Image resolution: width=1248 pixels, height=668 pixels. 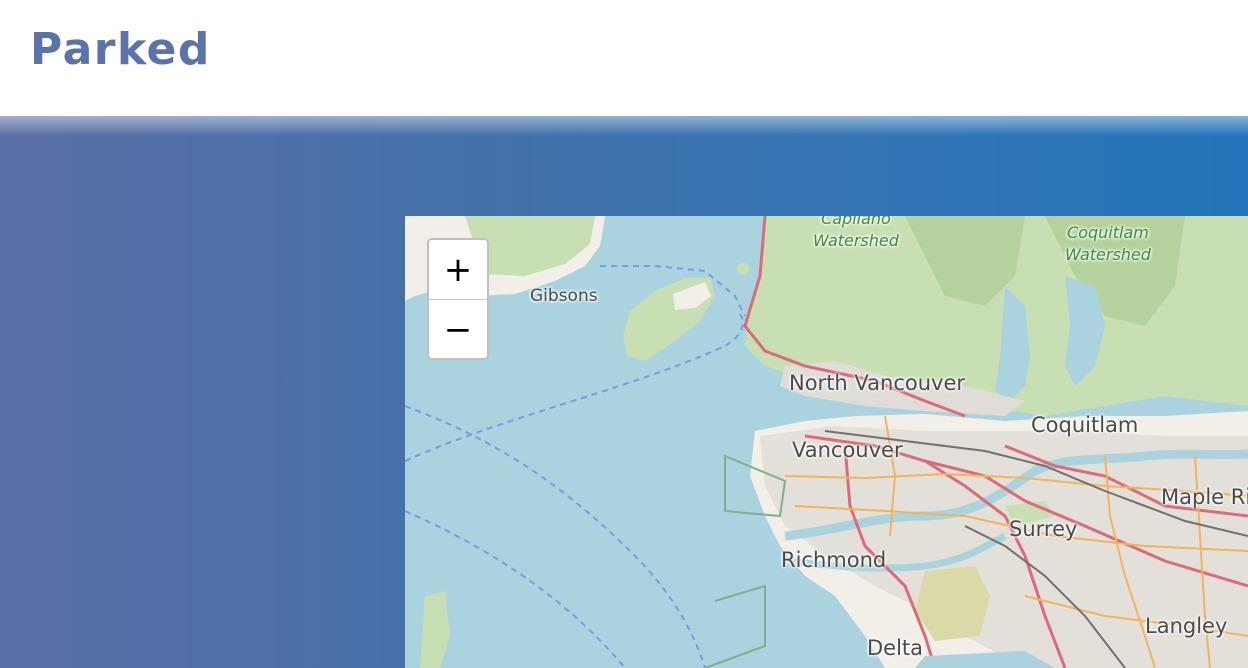 I want to click on map-label-capilano-watershed: Capilano Watershed, so click(x=856, y=234).